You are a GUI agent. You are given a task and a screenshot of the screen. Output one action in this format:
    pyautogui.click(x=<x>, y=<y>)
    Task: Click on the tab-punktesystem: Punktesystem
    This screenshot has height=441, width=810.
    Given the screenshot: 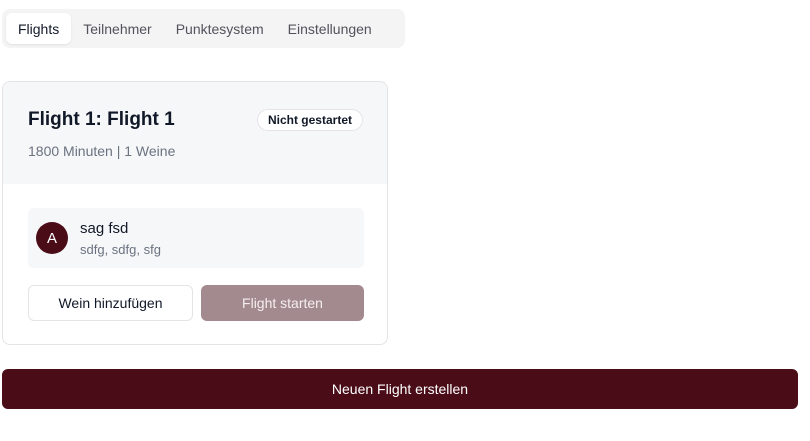 What is the action you would take?
    pyautogui.click(x=220, y=28)
    